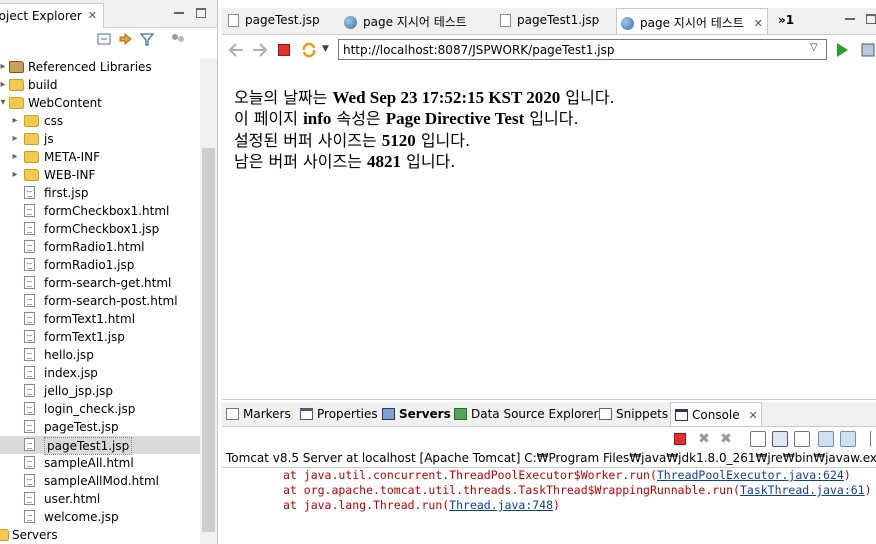  Describe the element at coordinates (716, 414) in the screenshot. I see `tab-console: Console ✕` at that location.